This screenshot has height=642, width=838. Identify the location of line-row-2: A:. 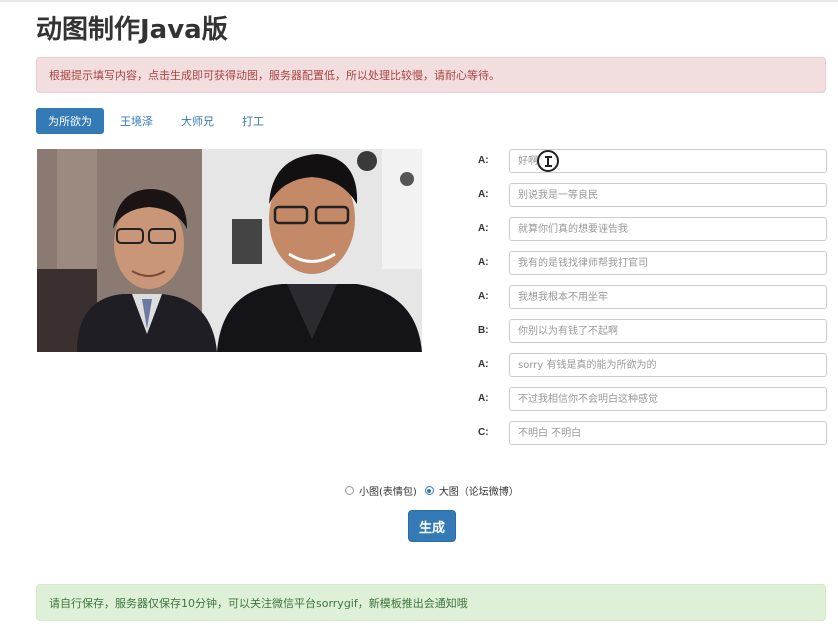
(650, 195).